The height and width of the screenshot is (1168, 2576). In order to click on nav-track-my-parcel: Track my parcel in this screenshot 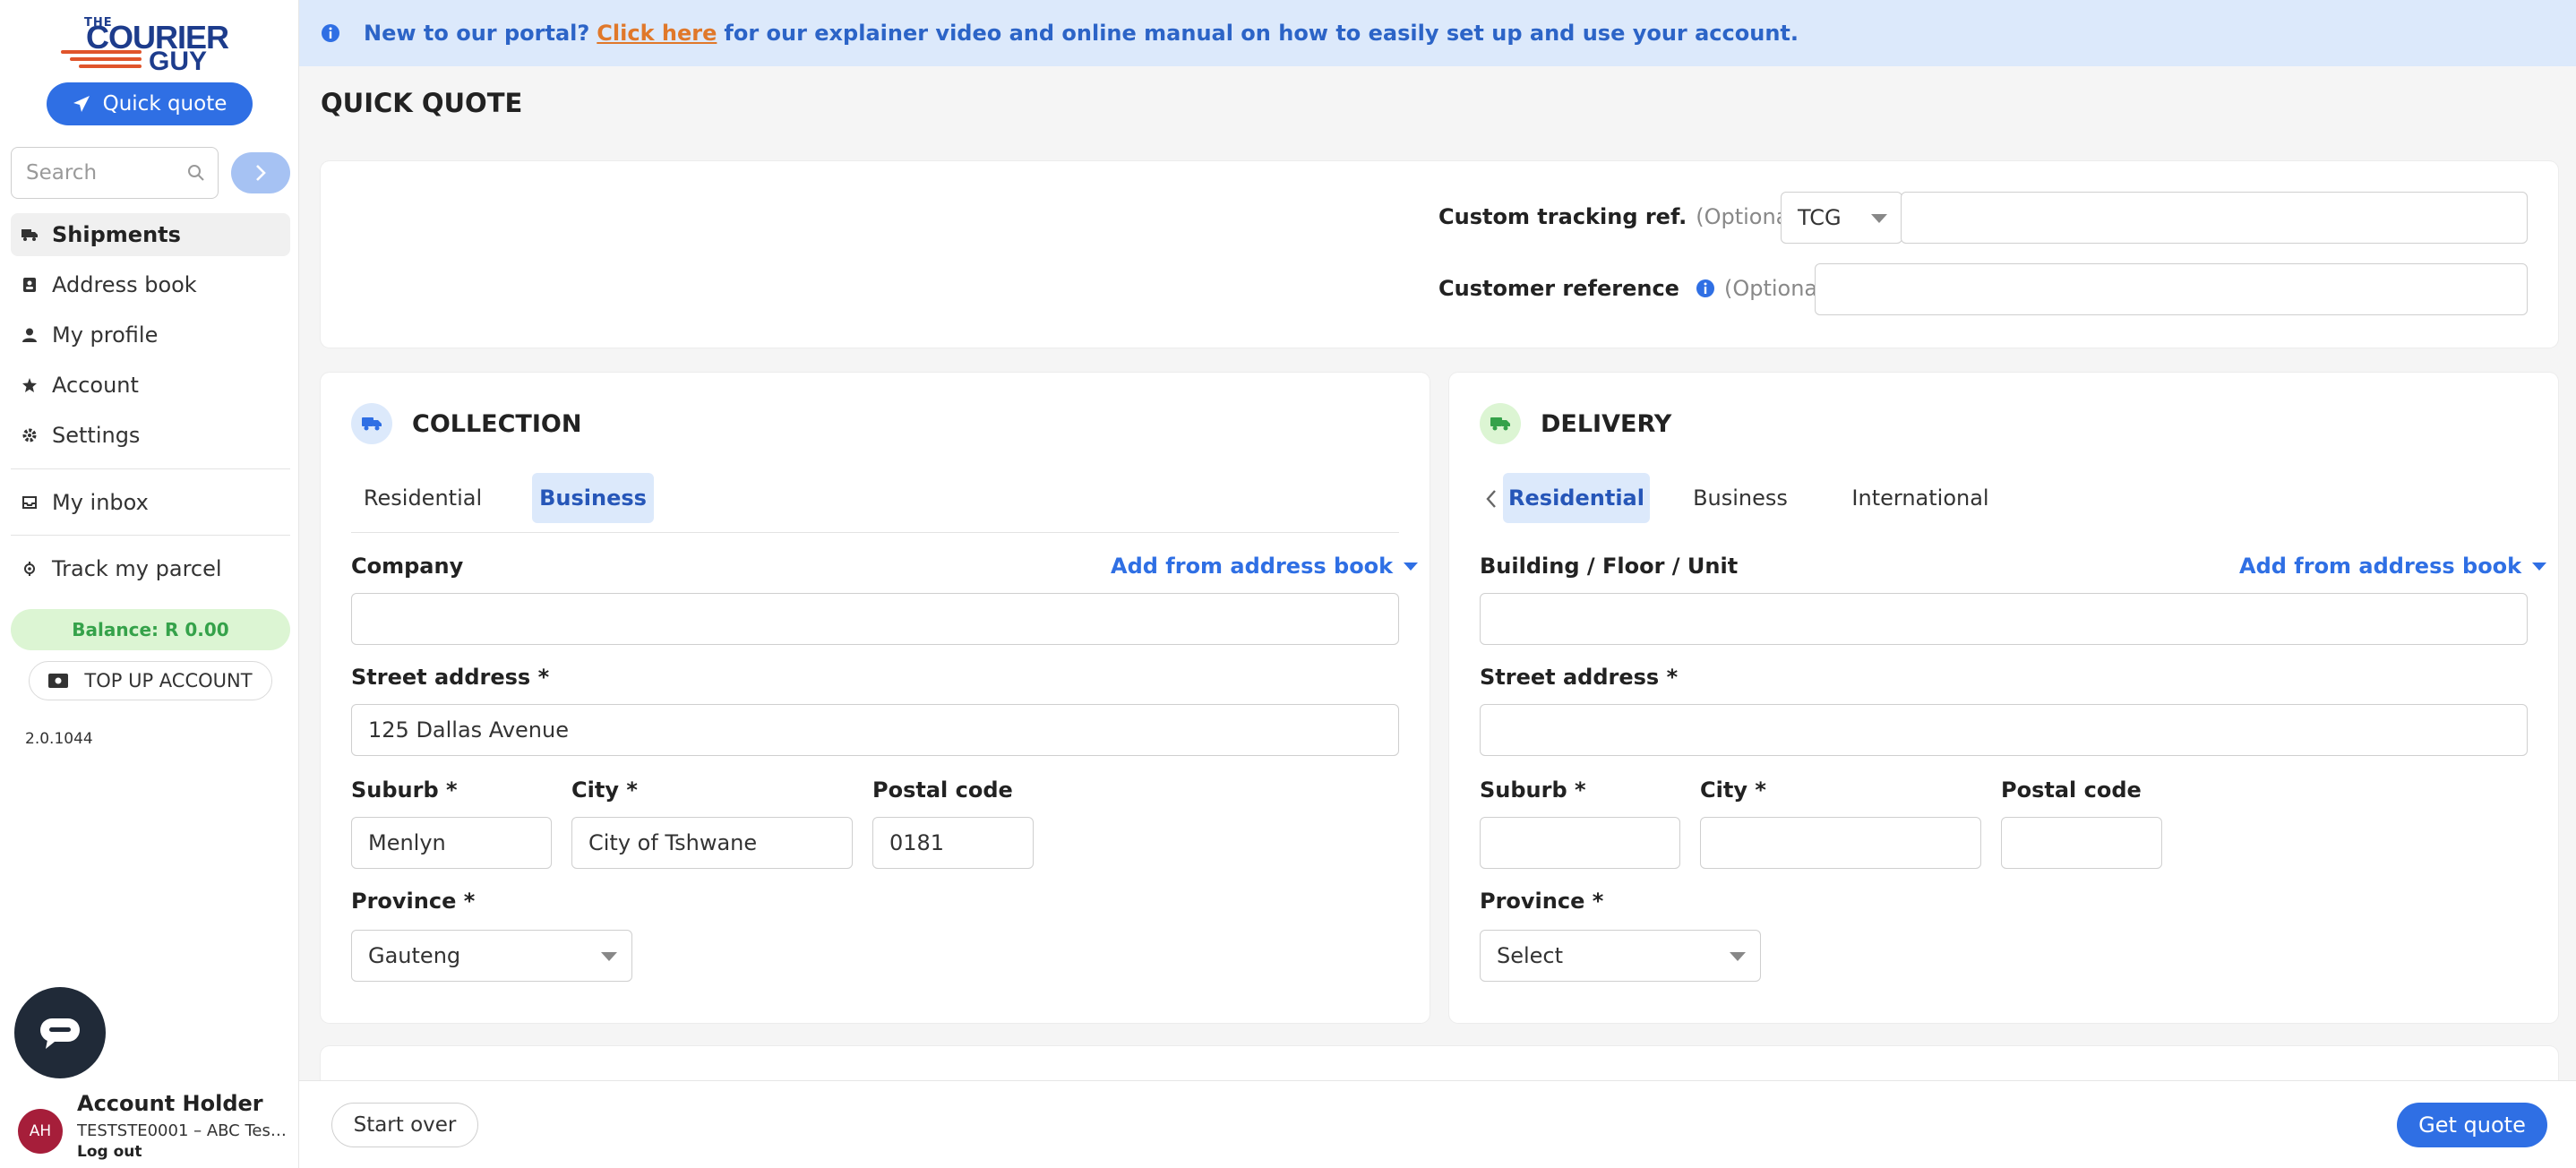, I will do `click(150, 568)`.